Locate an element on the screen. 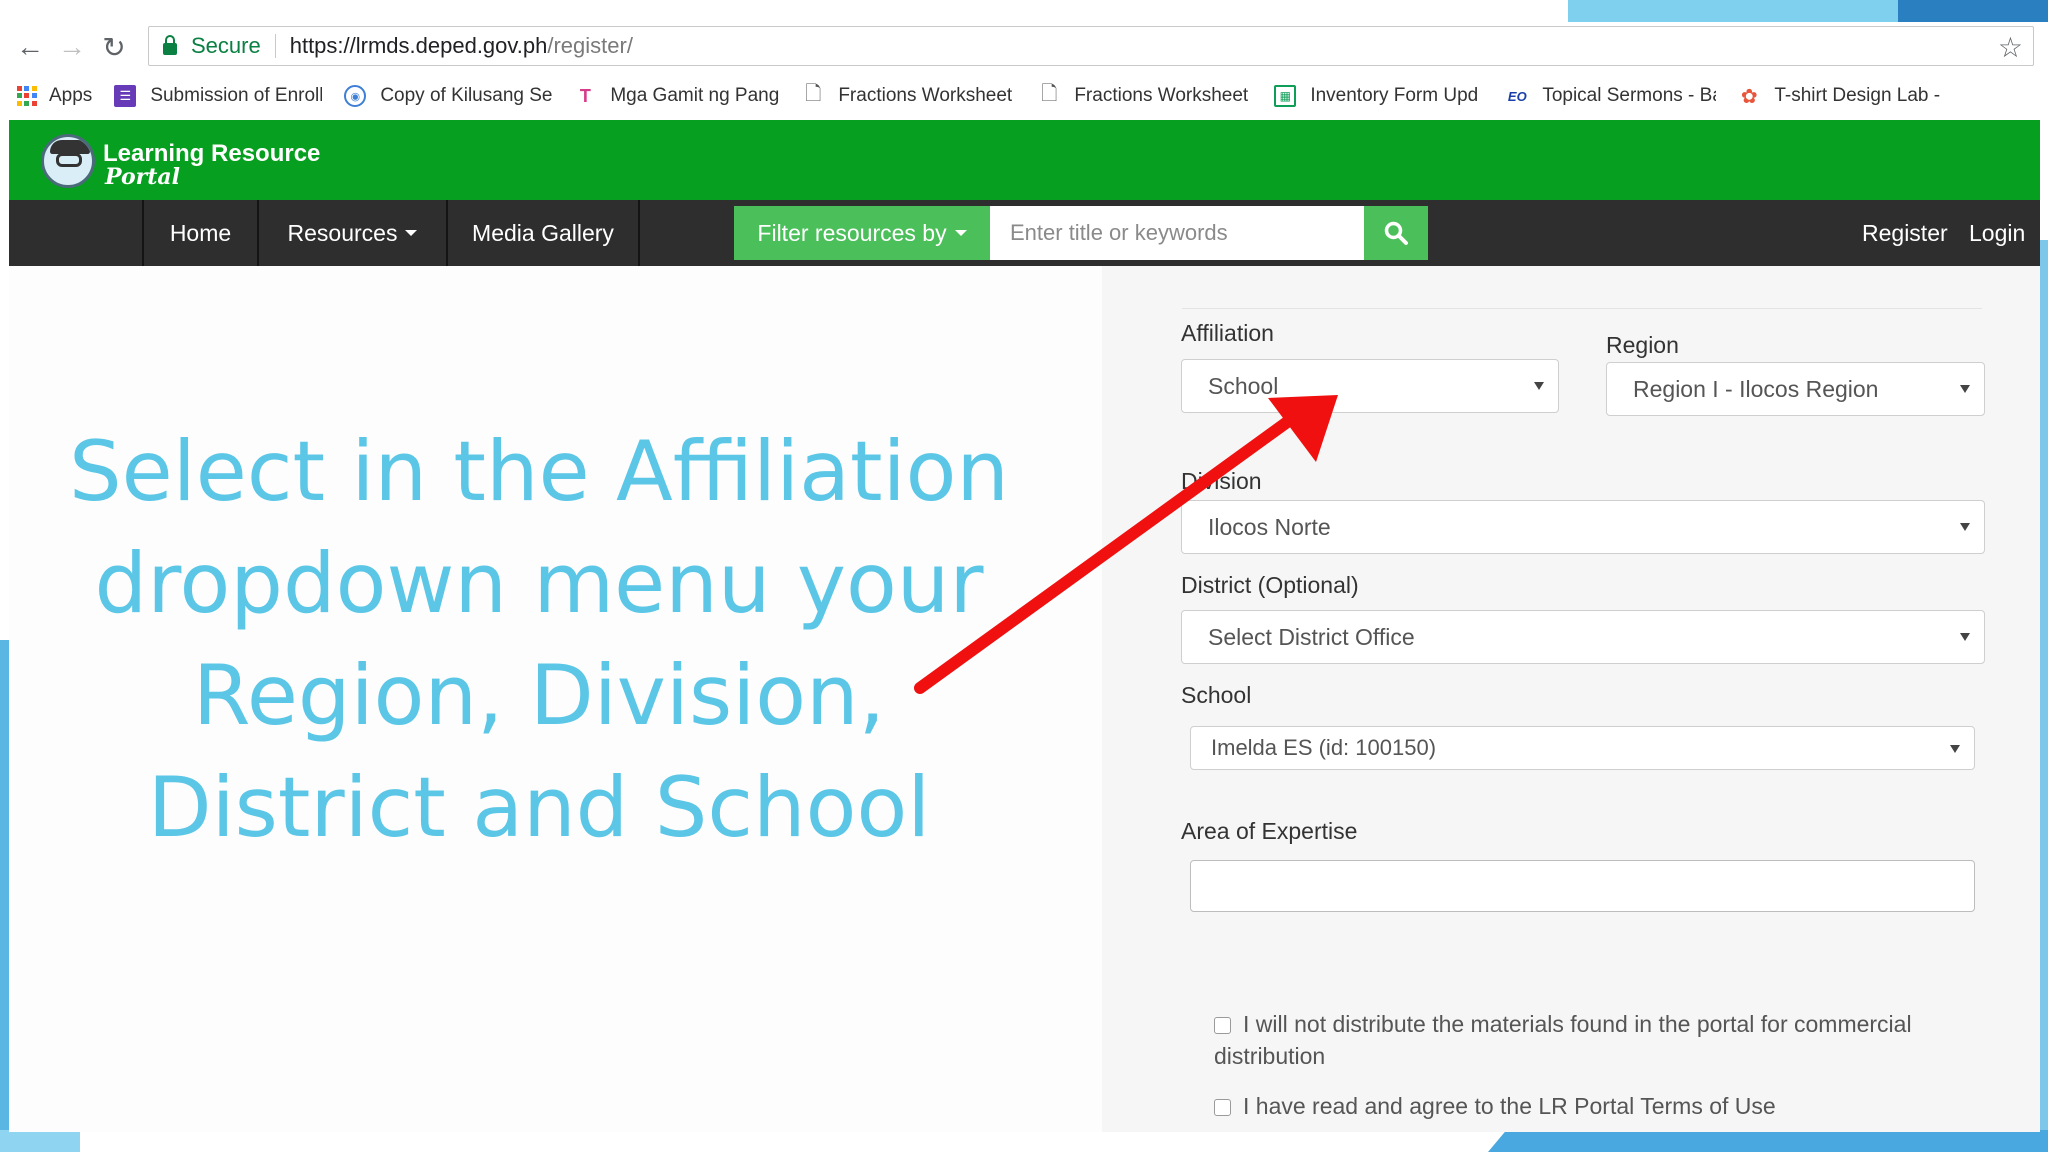 The height and width of the screenshot is (1152, 2048). division-label: Division is located at coordinates (1221, 481).